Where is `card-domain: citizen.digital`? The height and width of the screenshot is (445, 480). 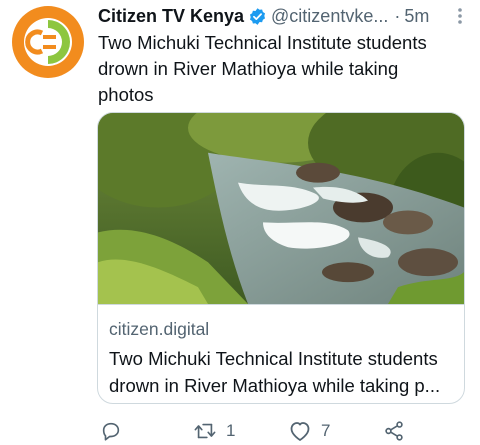
card-domain: citizen.digital is located at coordinates (159, 329).